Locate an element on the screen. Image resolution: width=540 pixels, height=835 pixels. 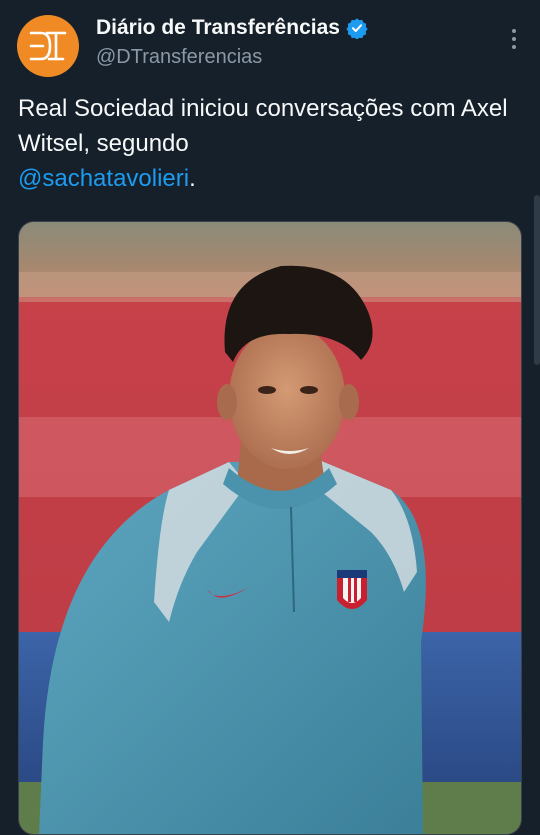
verified-badge-icon is located at coordinates (357, 28).